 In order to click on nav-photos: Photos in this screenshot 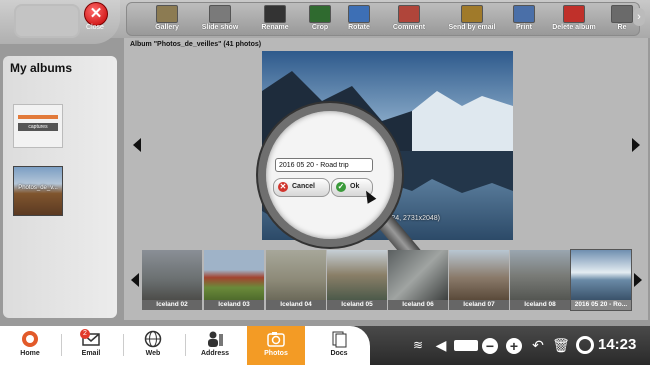, I will do `click(276, 345)`.